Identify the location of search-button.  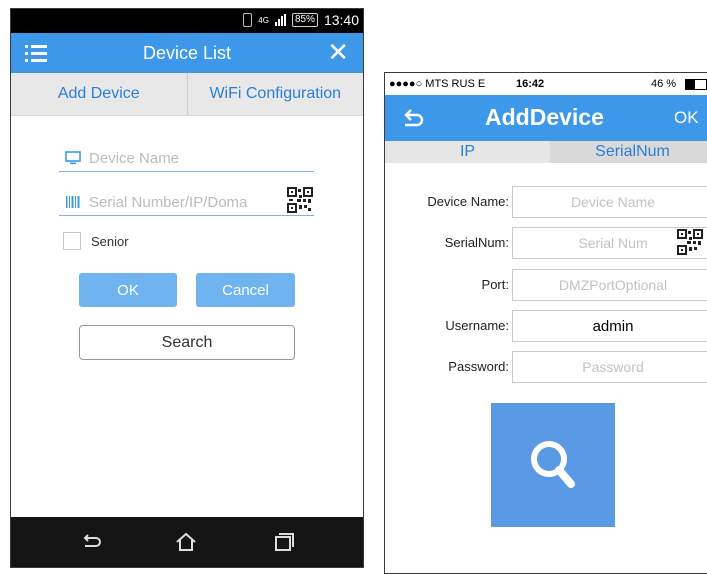
(553, 465).